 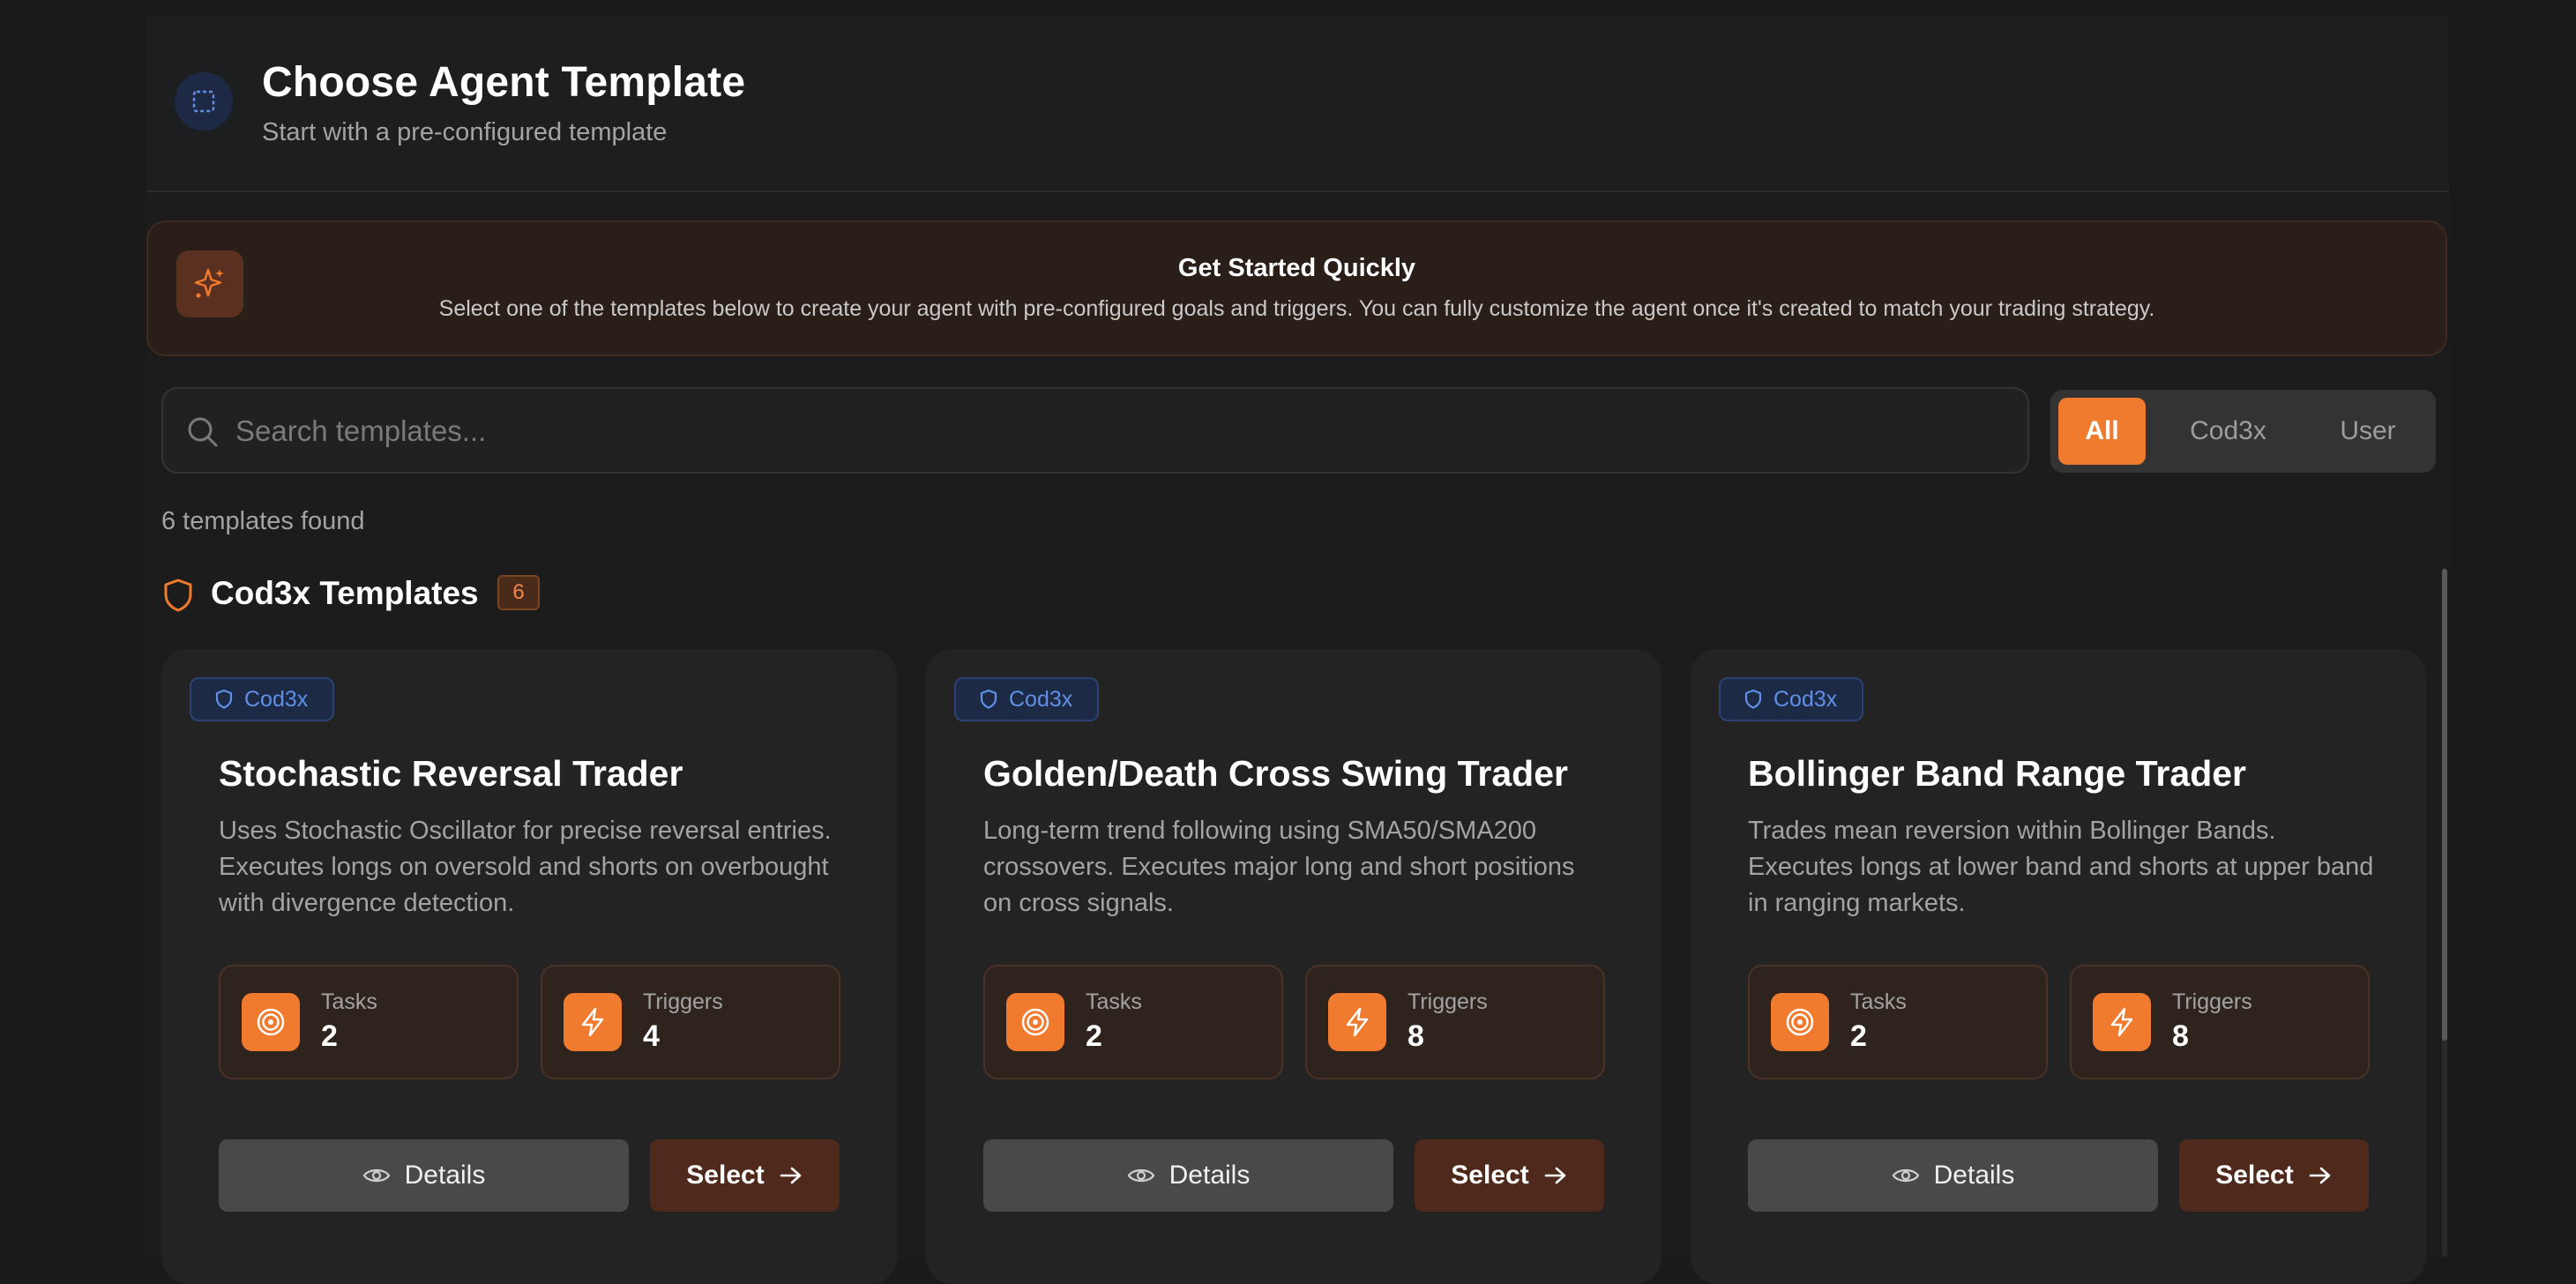 What do you see at coordinates (465, 132) in the screenshot?
I see `page-subtitle: Start with a pre-configured template` at bounding box center [465, 132].